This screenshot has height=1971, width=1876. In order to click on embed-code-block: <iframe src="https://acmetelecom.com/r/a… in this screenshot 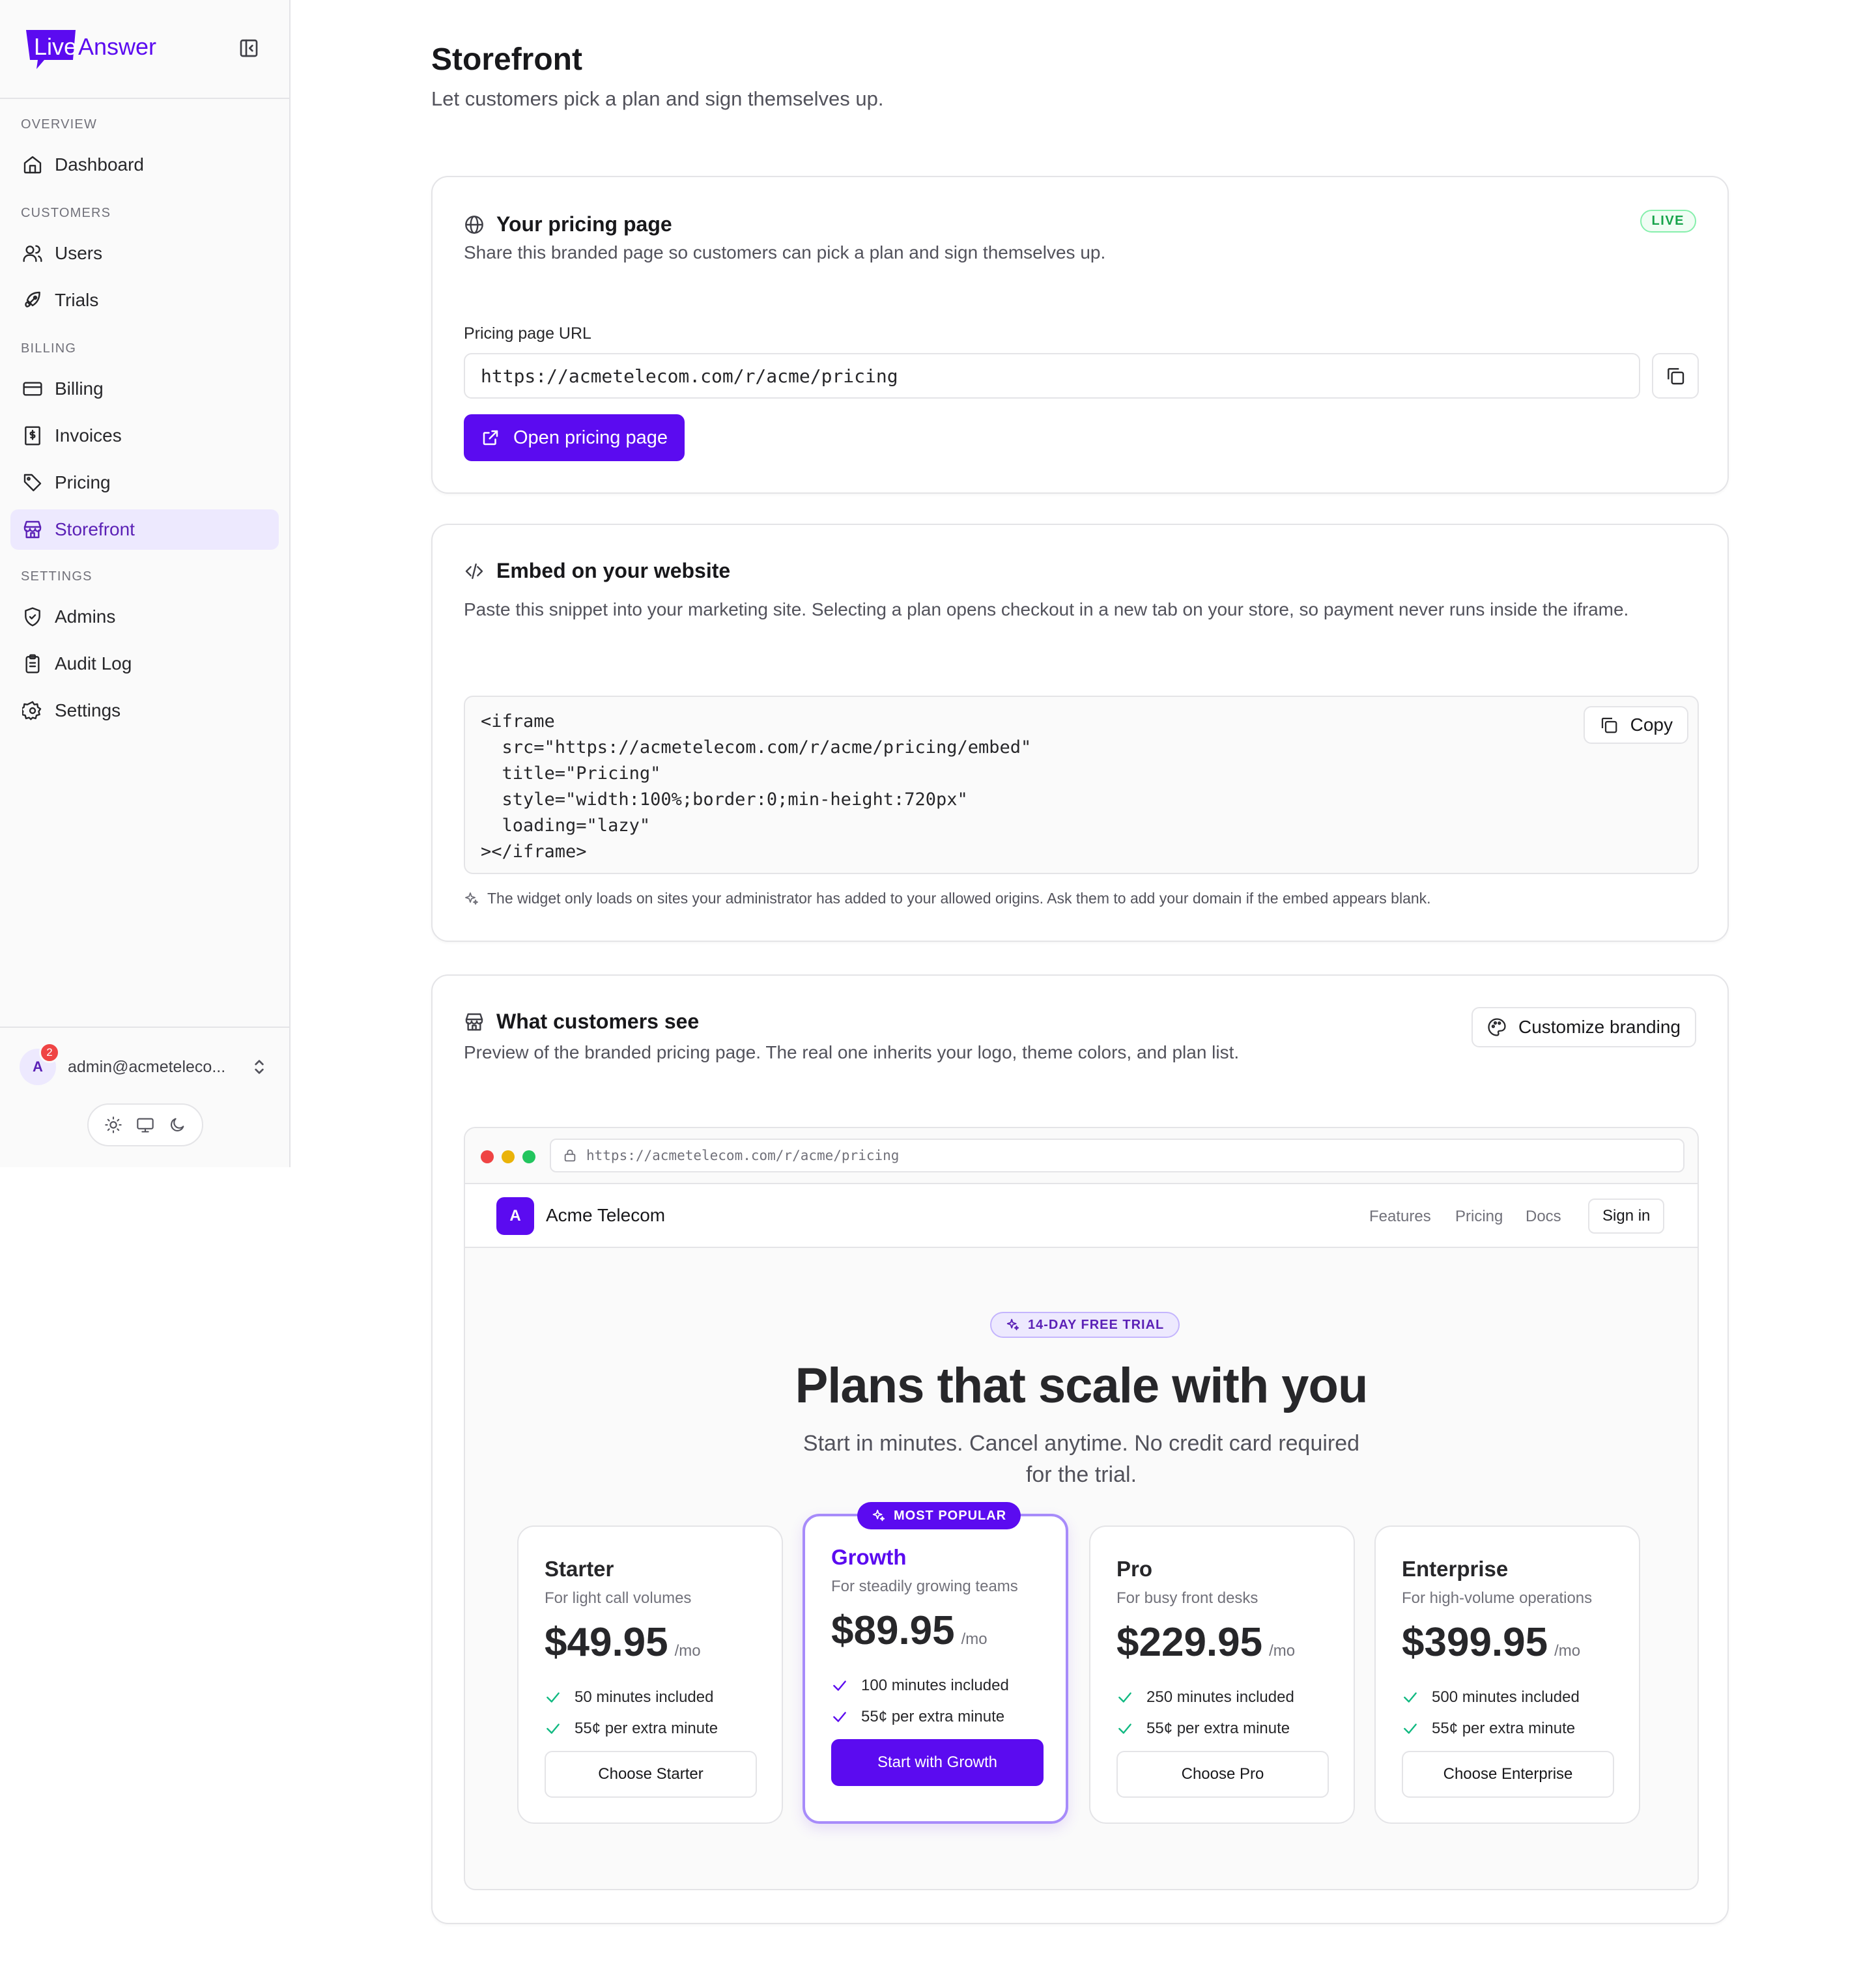, I will do `click(1081, 785)`.